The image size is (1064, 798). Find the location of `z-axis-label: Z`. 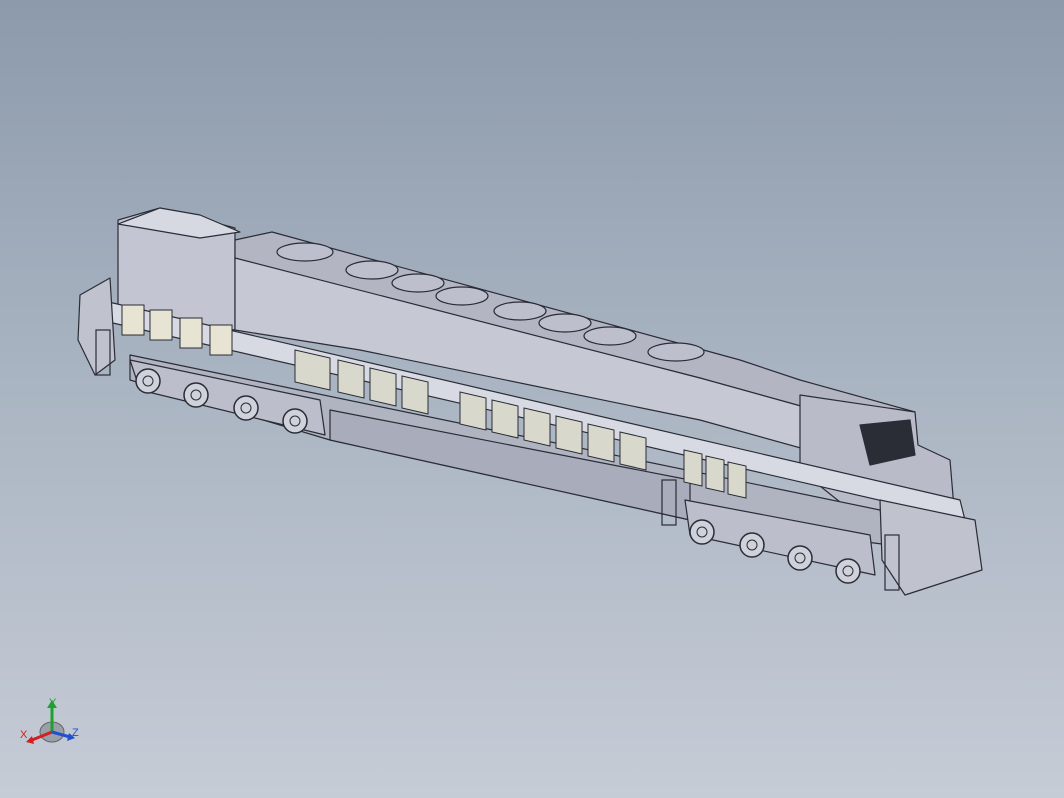

z-axis-label: Z is located at coordinates (75, 733).